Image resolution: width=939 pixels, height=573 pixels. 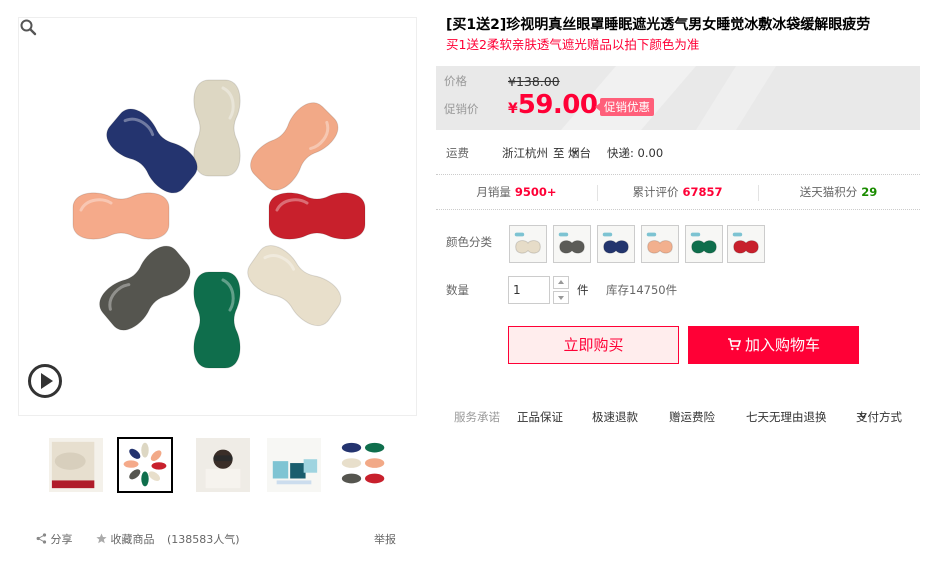 I want to click on currency-symbol: ¥, so click(x=513, y=109).